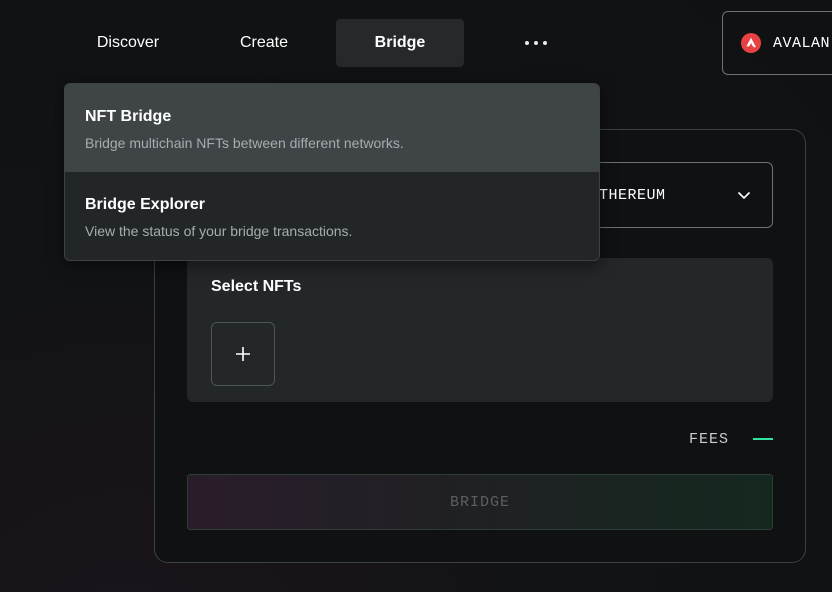 This screenshot has height=592, width=832. I want to click on nav-bridge: Bridge, so click(400, 43).